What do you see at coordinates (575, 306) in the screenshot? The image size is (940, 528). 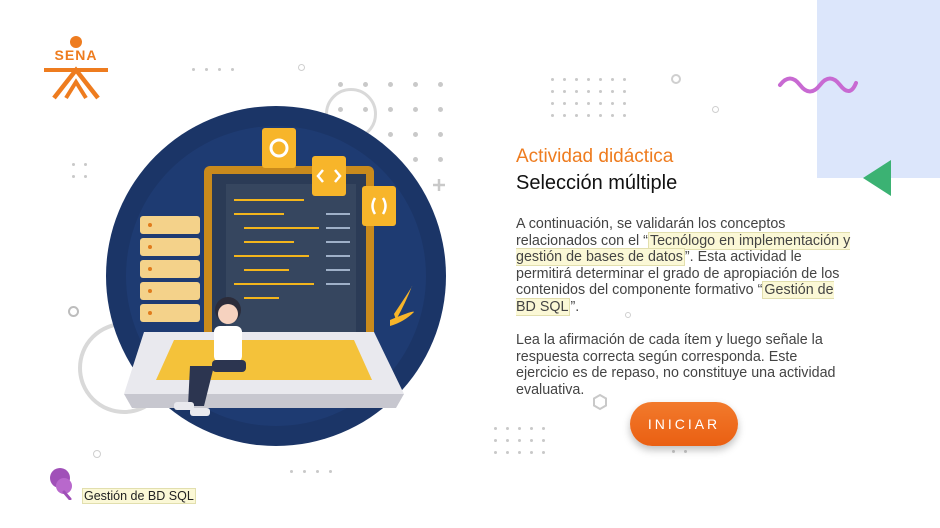 I see `intro-text: ”.` at bounding box center [575, 306].